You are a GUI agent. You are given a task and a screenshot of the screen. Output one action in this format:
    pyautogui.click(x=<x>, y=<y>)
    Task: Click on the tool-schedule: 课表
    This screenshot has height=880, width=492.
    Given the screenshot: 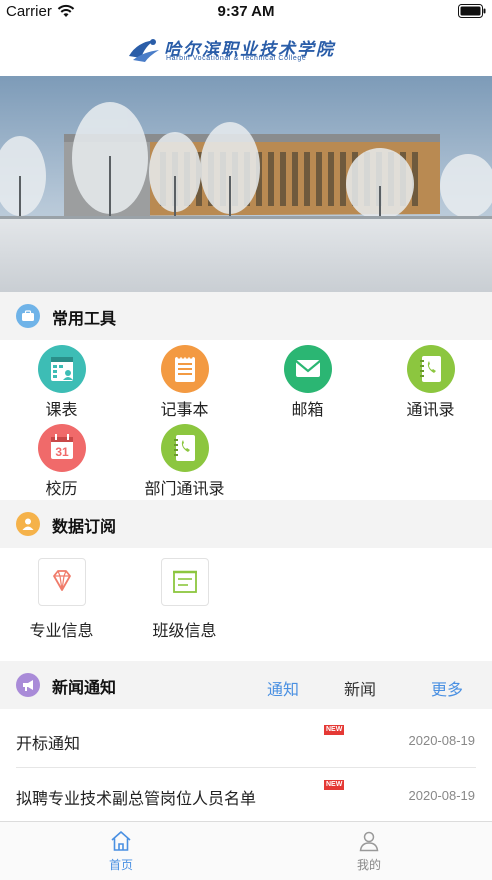 What is the action you would take?
    pyautogui.click(x=61, y=382)
    